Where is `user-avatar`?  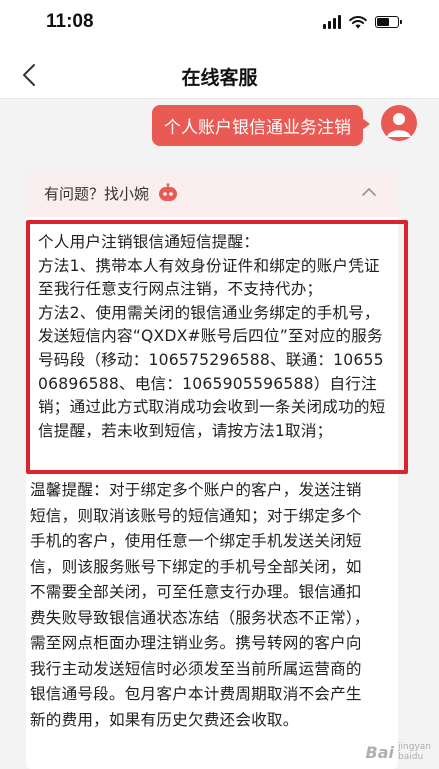 user-avatar is located at coordinates (399, 123).